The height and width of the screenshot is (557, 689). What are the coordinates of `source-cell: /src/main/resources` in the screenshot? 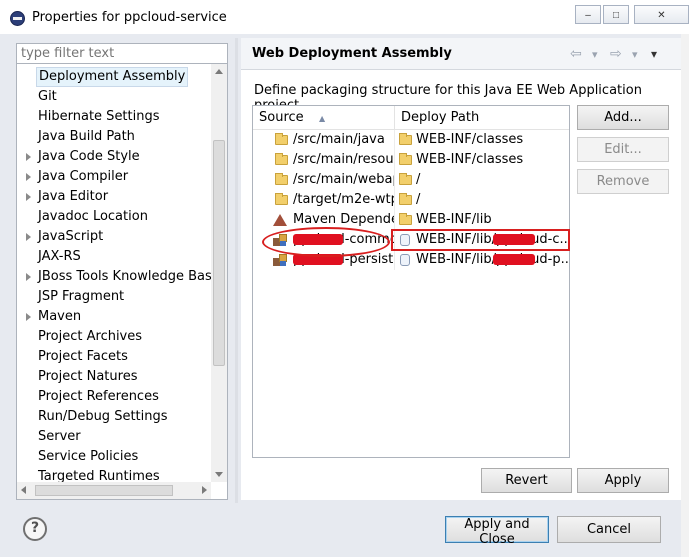 It's located at (324, 160).